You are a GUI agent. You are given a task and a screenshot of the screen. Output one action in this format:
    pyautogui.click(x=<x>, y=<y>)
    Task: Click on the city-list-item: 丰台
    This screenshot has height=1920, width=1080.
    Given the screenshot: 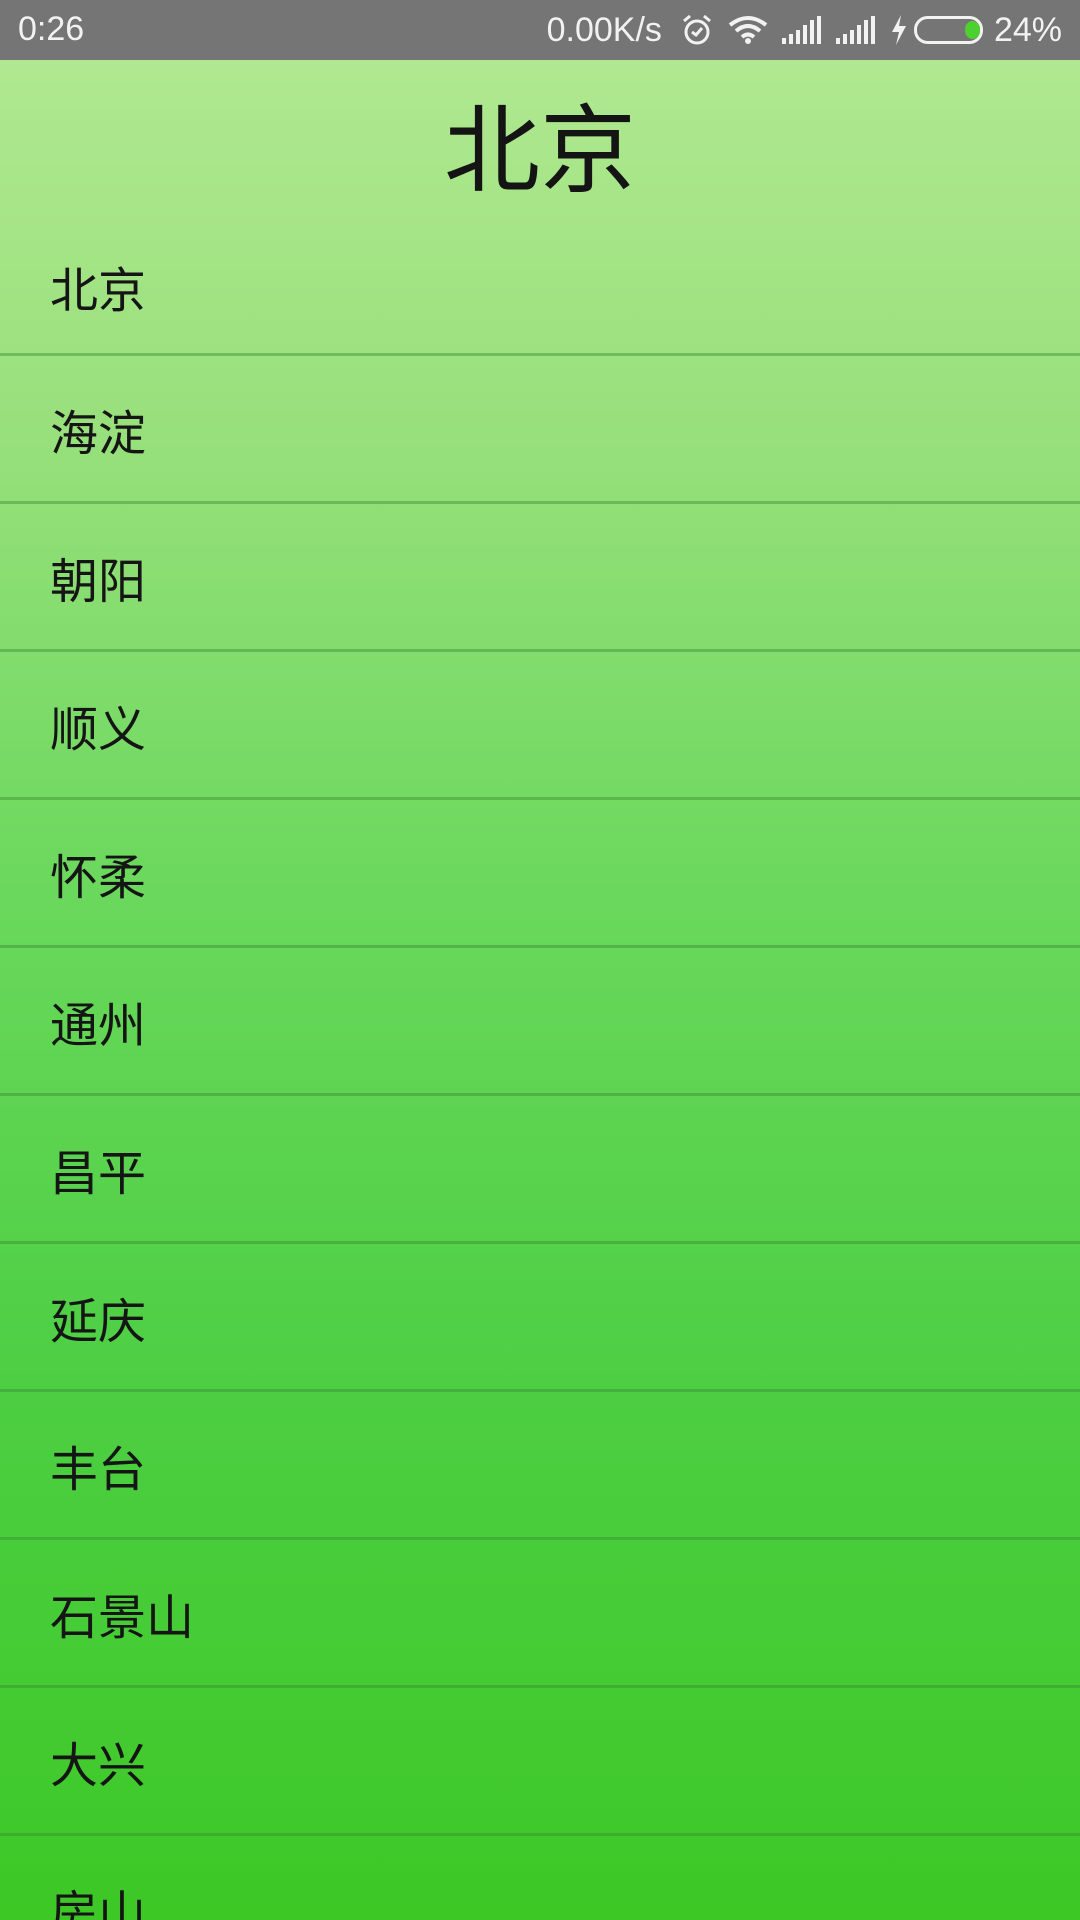 What is the action you would take?
    pyautogui.click(x=540, y=1466)
    